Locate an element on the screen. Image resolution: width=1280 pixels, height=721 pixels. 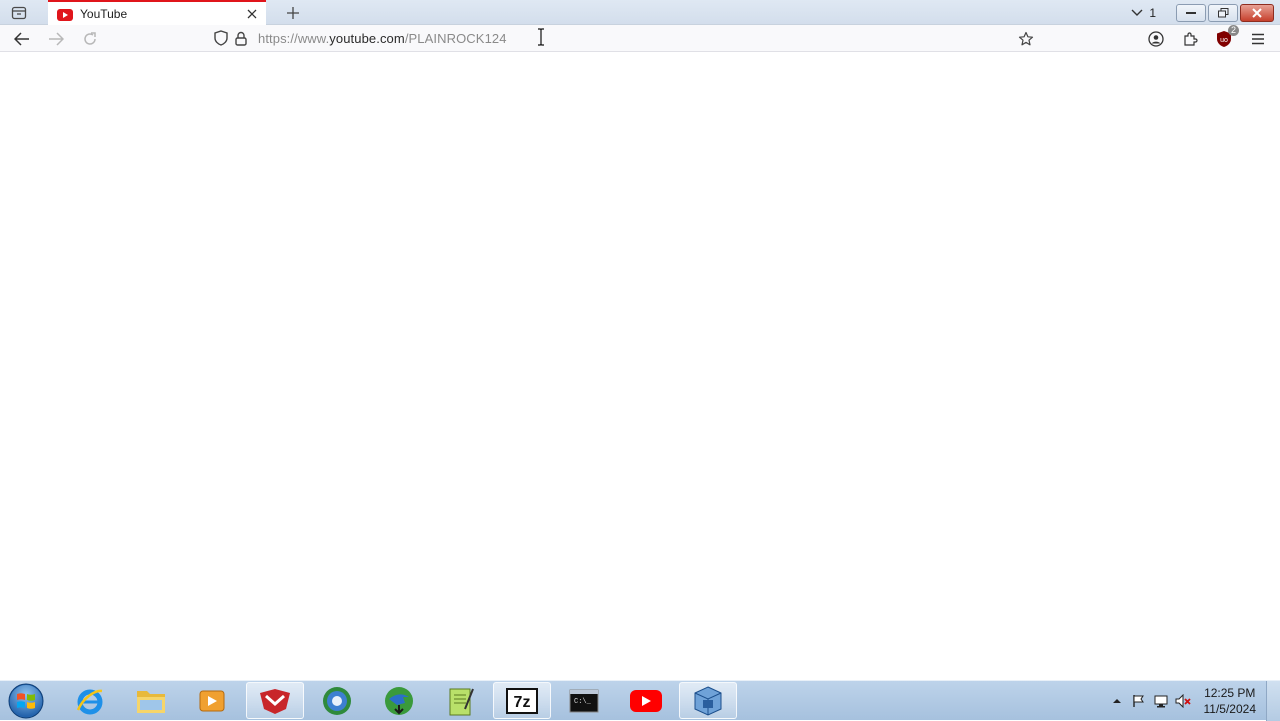
restore-icon is located at coordinates (1223, 13).